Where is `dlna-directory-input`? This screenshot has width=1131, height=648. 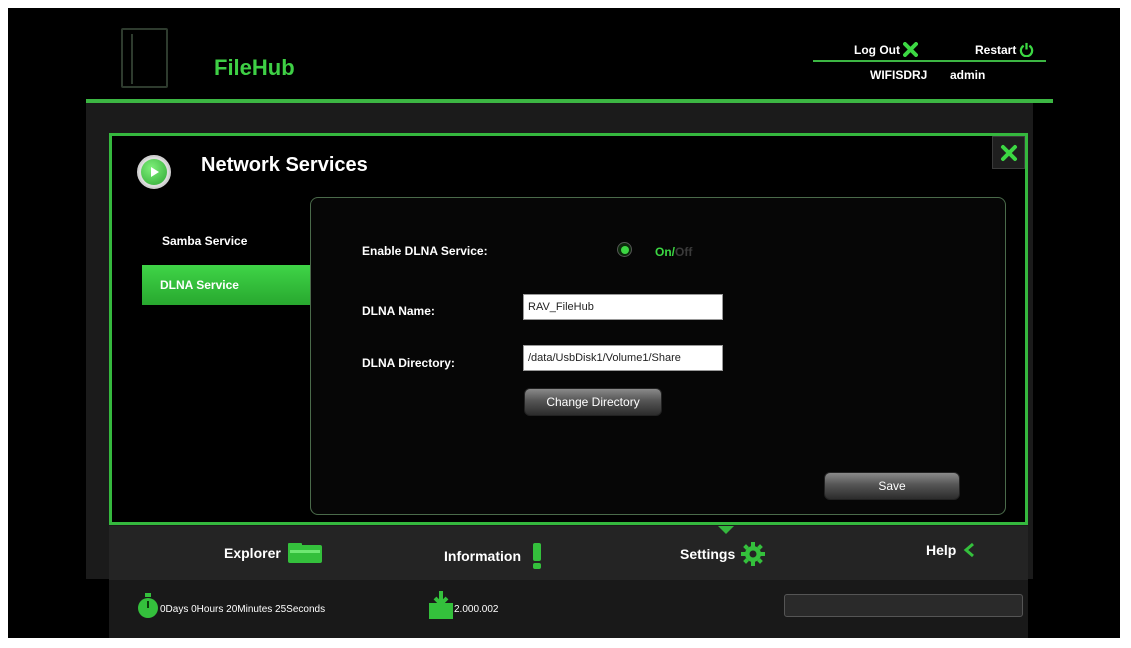
dlna-directory-input is located at coordinates (623, 358).